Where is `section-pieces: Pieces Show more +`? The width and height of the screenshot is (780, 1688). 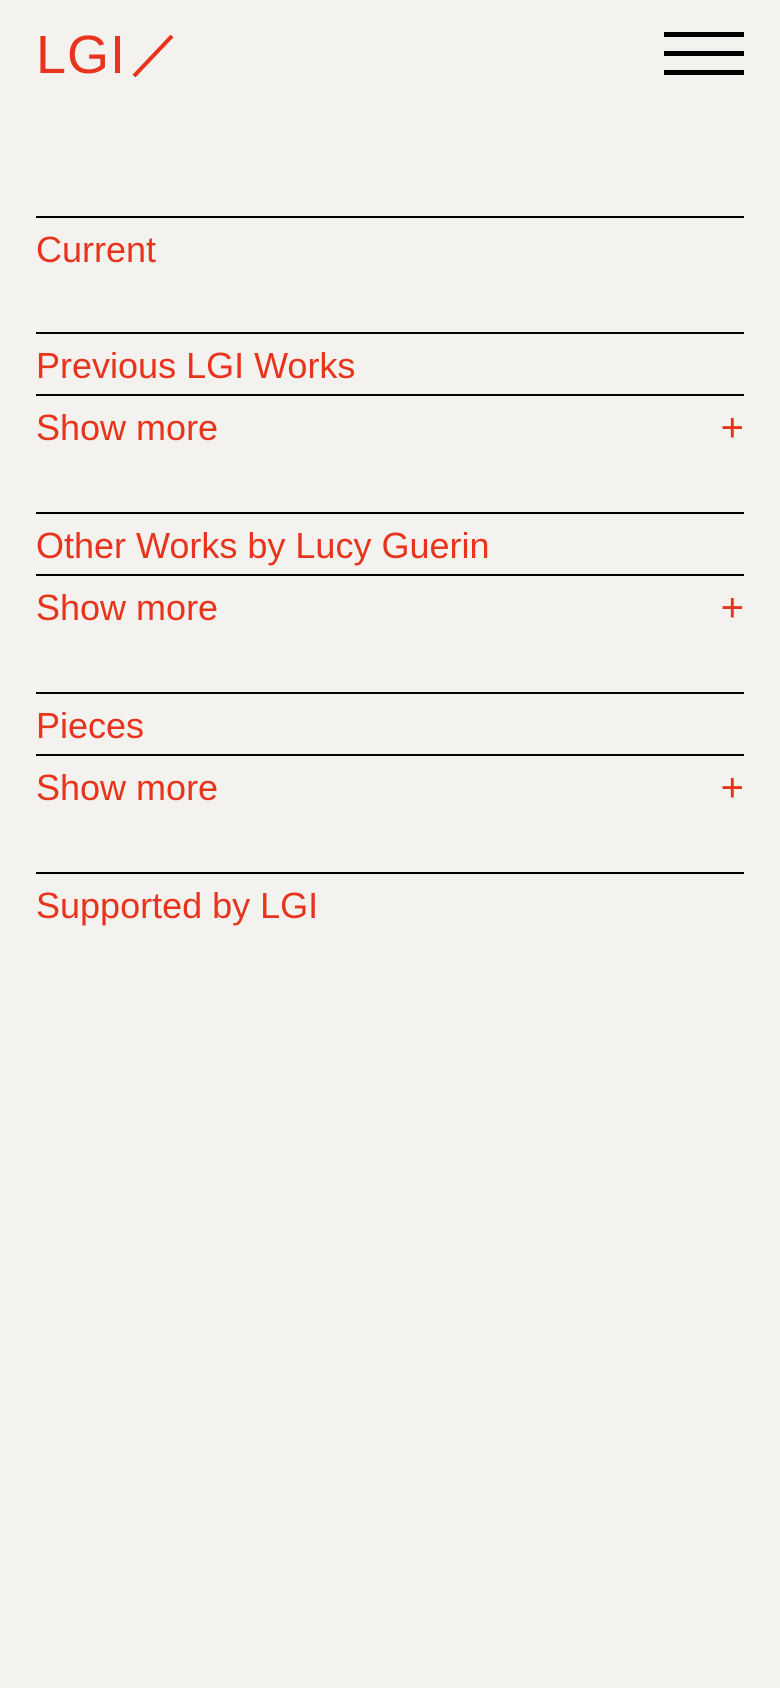
section-pieces: Pieces Show more + is located at coordinates (390, 782).